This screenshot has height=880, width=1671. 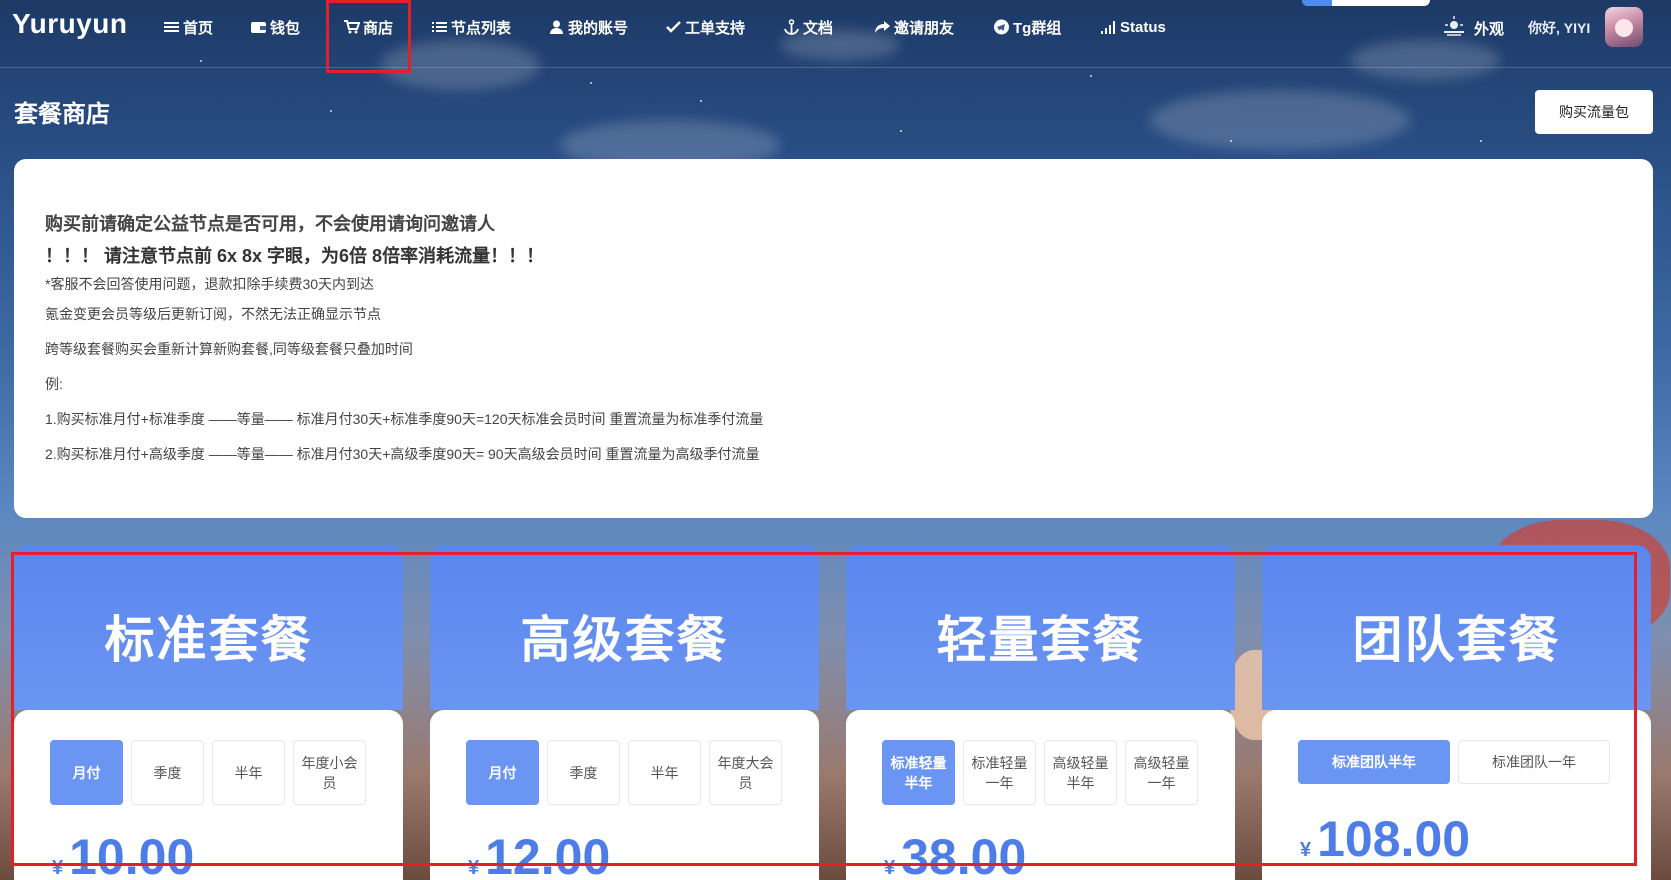 I want to click on nav-home: 首页, so click(x=188, y=27).